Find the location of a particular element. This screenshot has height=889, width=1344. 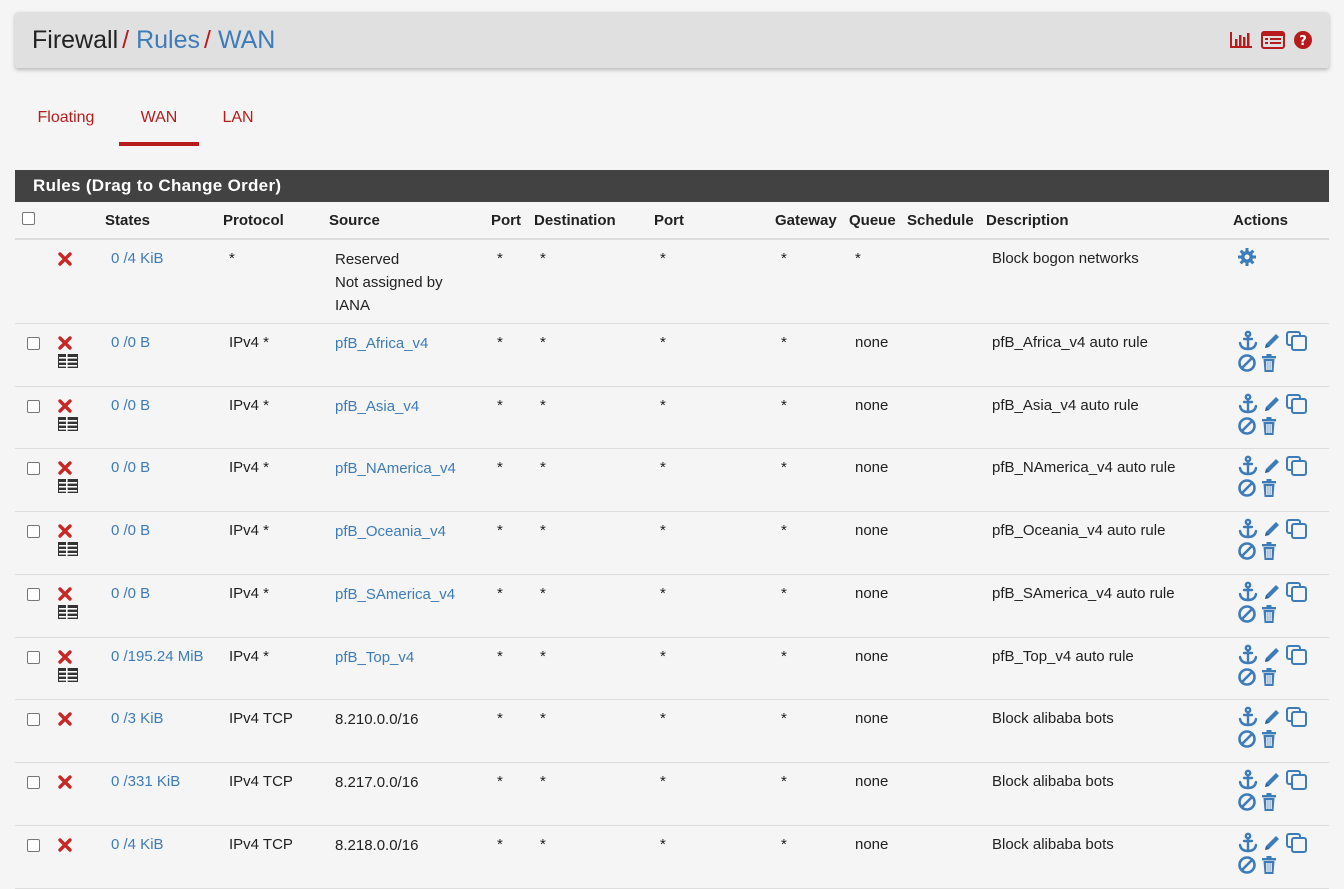

select-all-checkbox is located at coordinates (28, 218).